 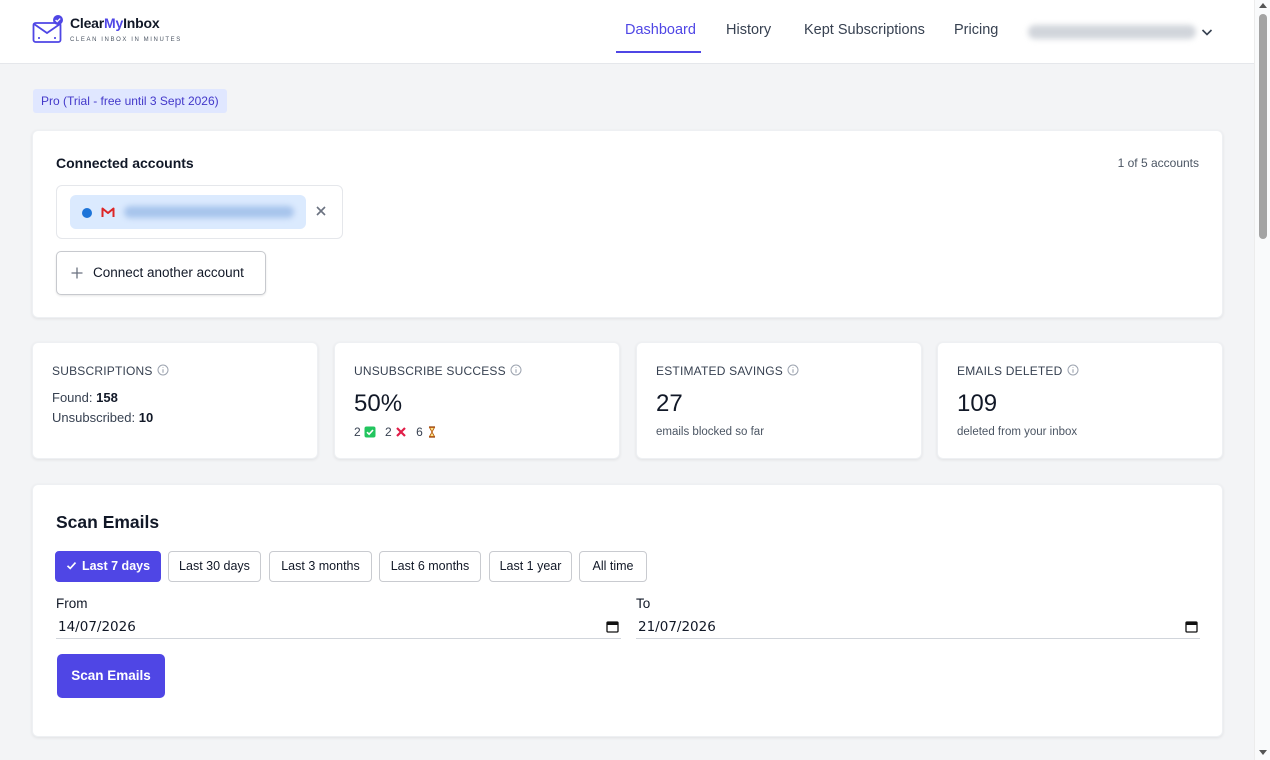 What do you see at coordinates (72, 603) in the screenshot?
I see `from-label: From` at bounding box center [72, 603].